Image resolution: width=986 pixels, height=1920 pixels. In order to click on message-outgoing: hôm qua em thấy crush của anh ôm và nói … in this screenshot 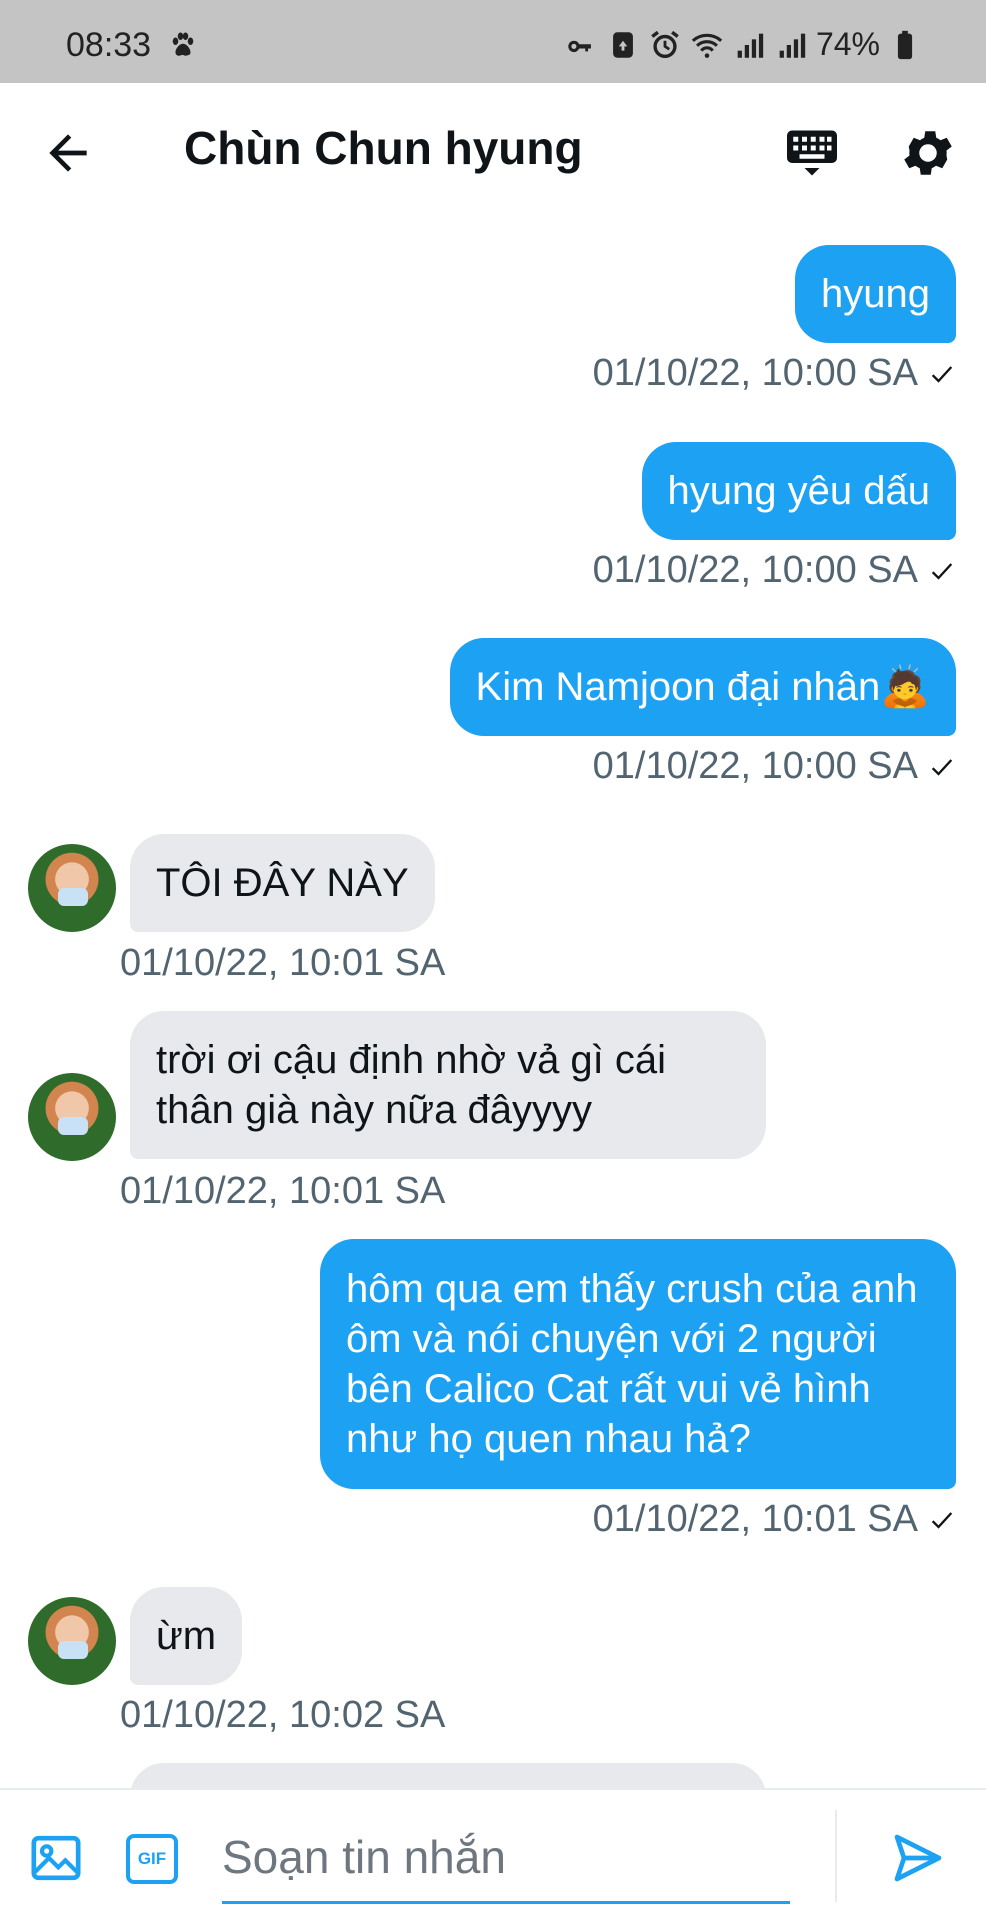, I will do `click(638, 1364)`.